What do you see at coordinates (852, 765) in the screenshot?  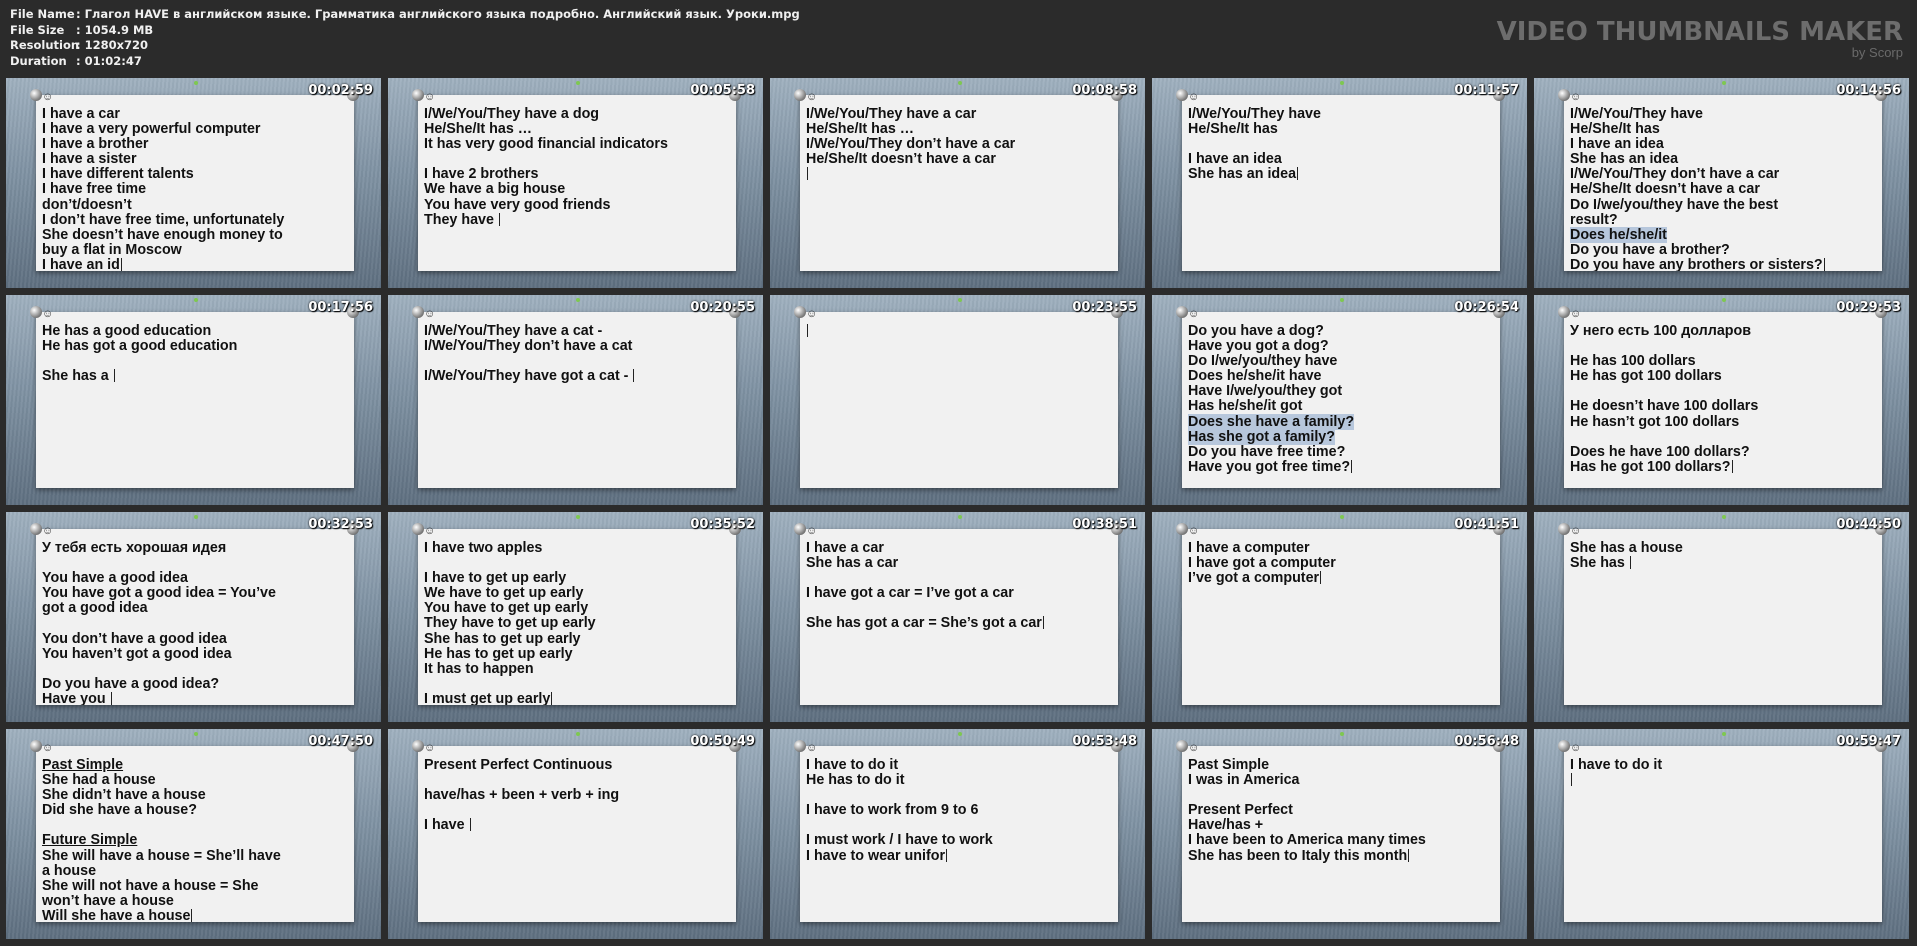 I see `slide-line: I have to do it` at bounding box center [852, 765].